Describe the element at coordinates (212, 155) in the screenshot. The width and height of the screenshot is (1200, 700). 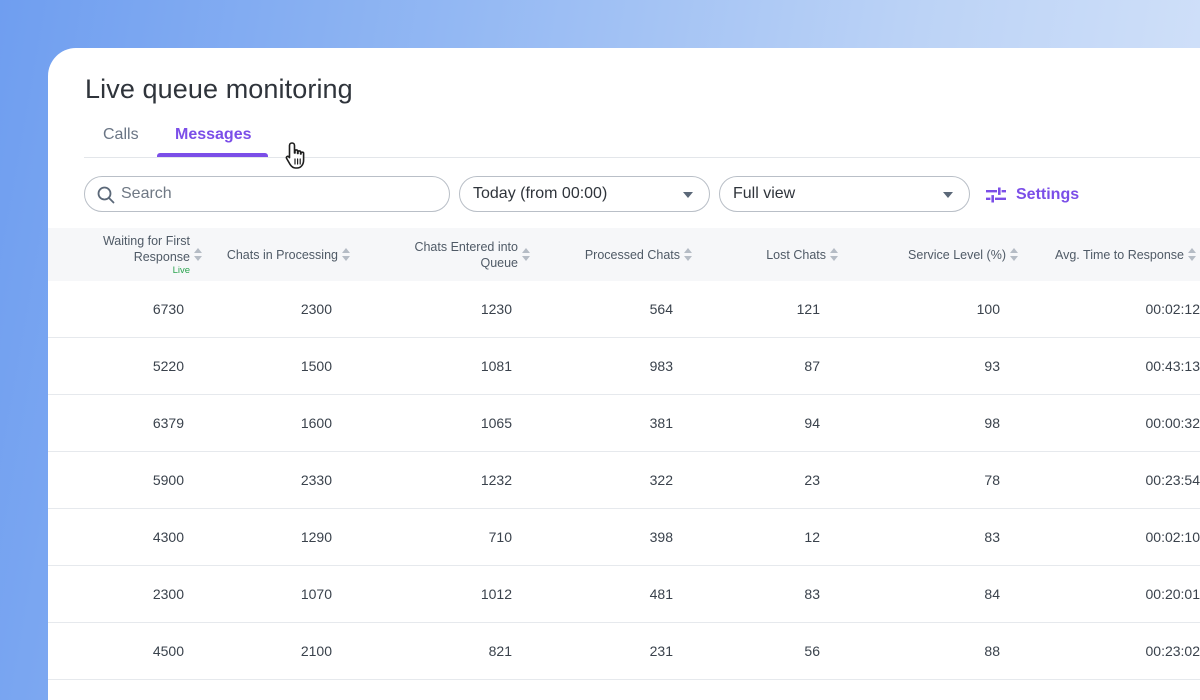
I see `active-tab-indicator` at that location.